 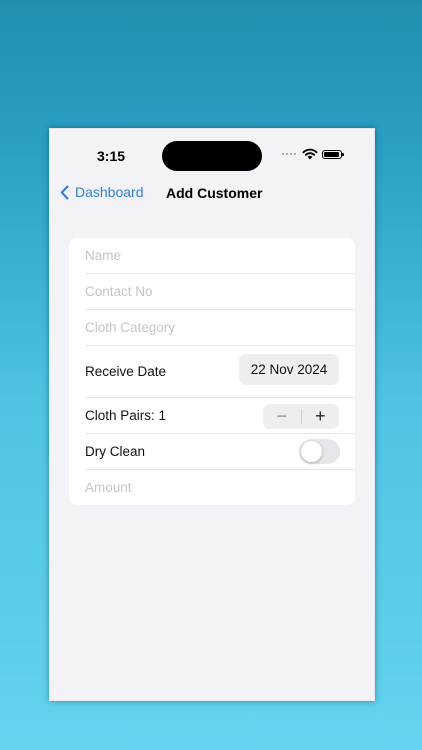 I want to click on cloth-pairs-row: Cloth Pairs: 1 − +, so click(x=220, y=416).